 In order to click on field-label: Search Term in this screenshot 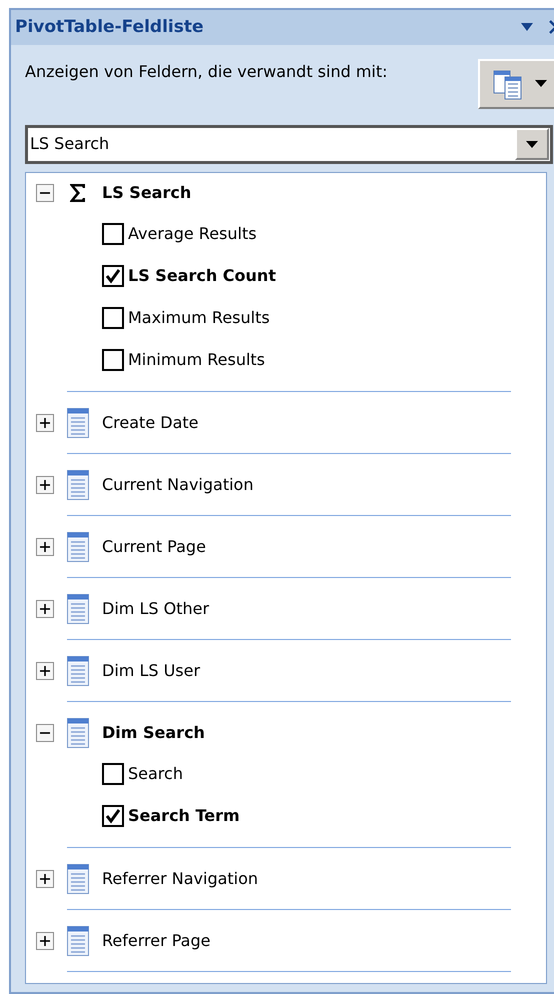, I will do `click(184, 816)`.